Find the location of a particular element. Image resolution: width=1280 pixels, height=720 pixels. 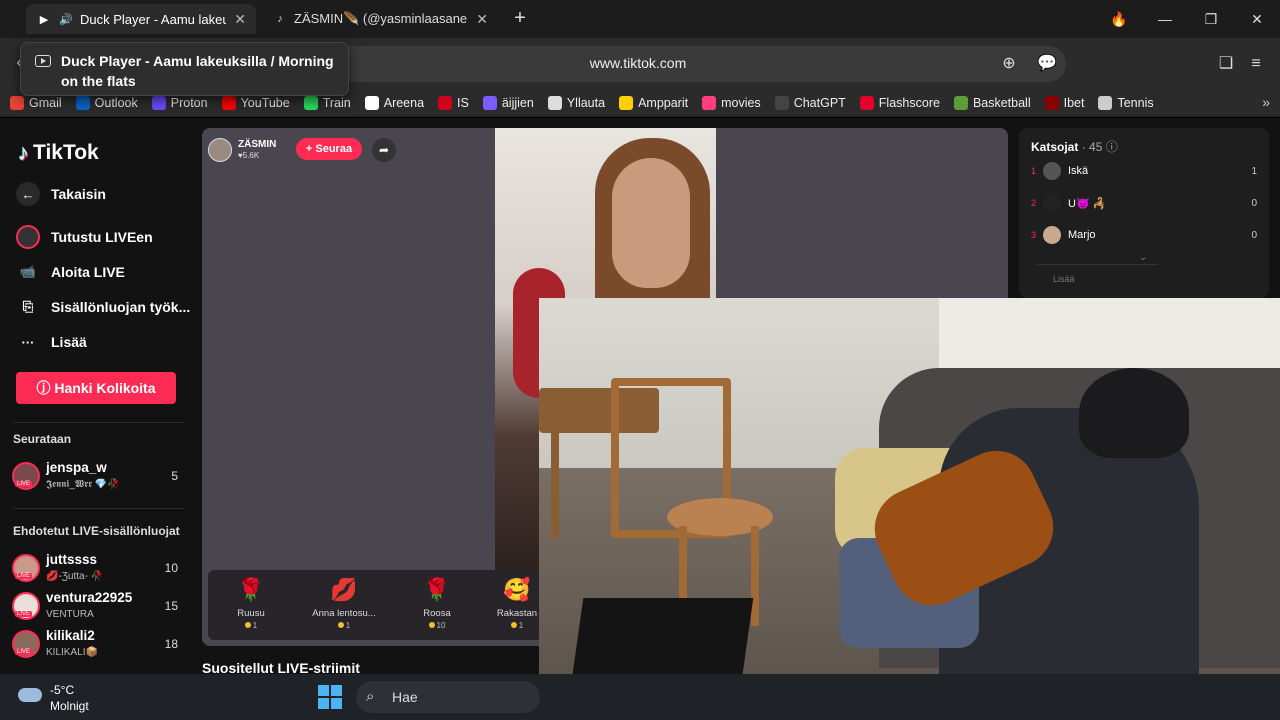

bookmark-label: movies is located at coordinates (741, 103).